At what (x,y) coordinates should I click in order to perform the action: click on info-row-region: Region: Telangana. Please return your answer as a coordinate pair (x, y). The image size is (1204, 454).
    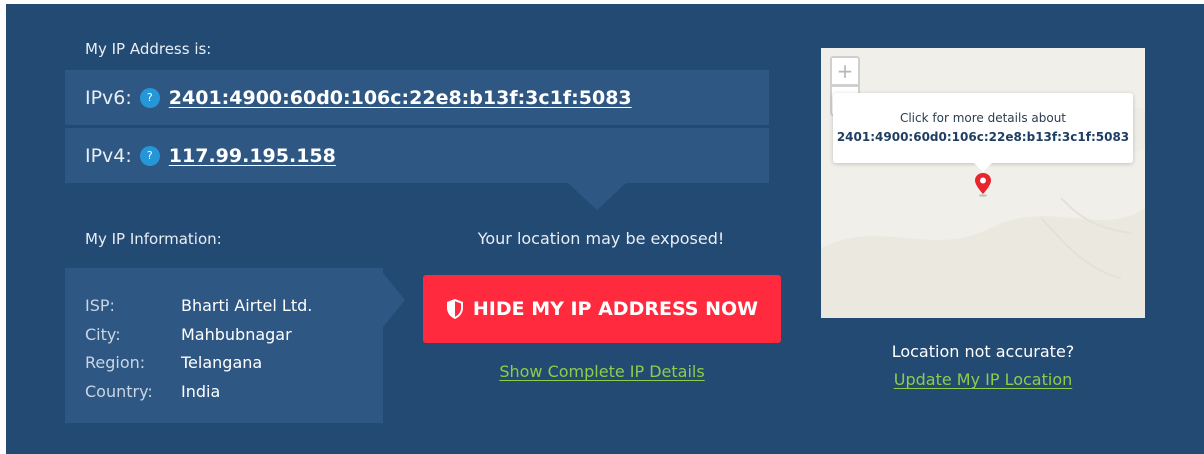
    Looking at the image, I should click on (234, 362).